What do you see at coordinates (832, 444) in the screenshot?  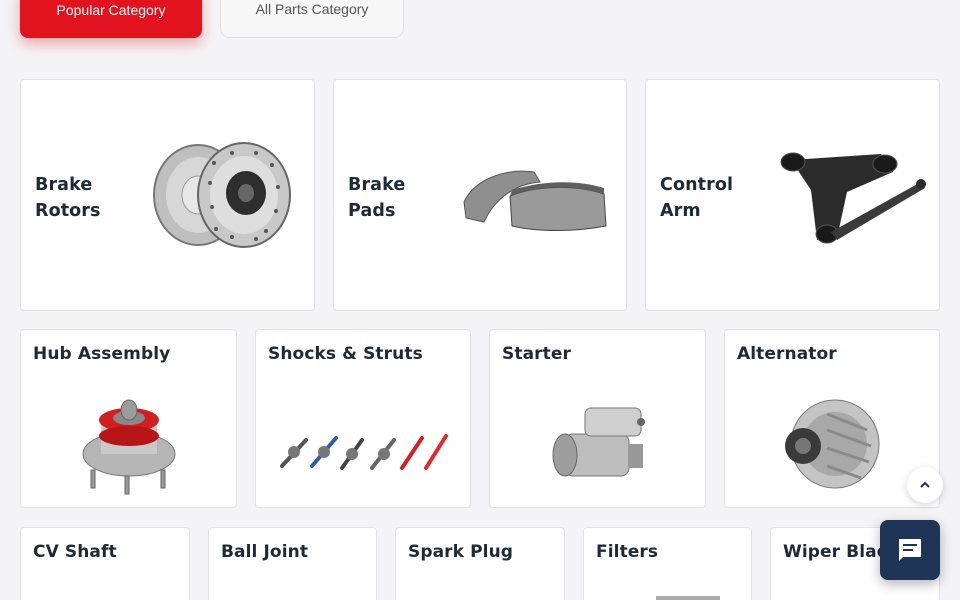 I see `alternator-image` at bounding box center [832, 444].